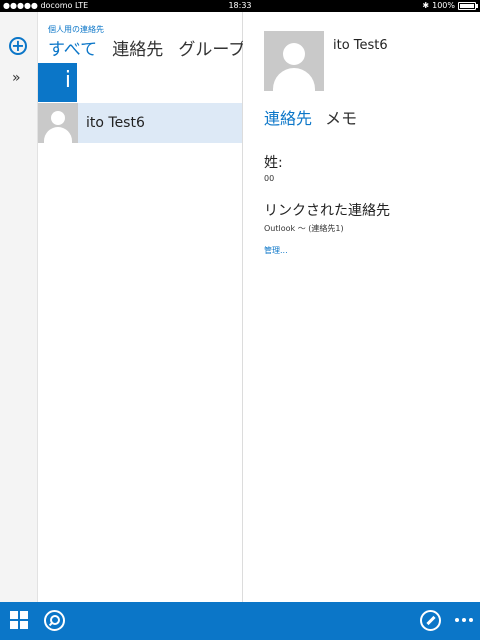  I want to click on list-item: ito Test6, so click(140, 123).